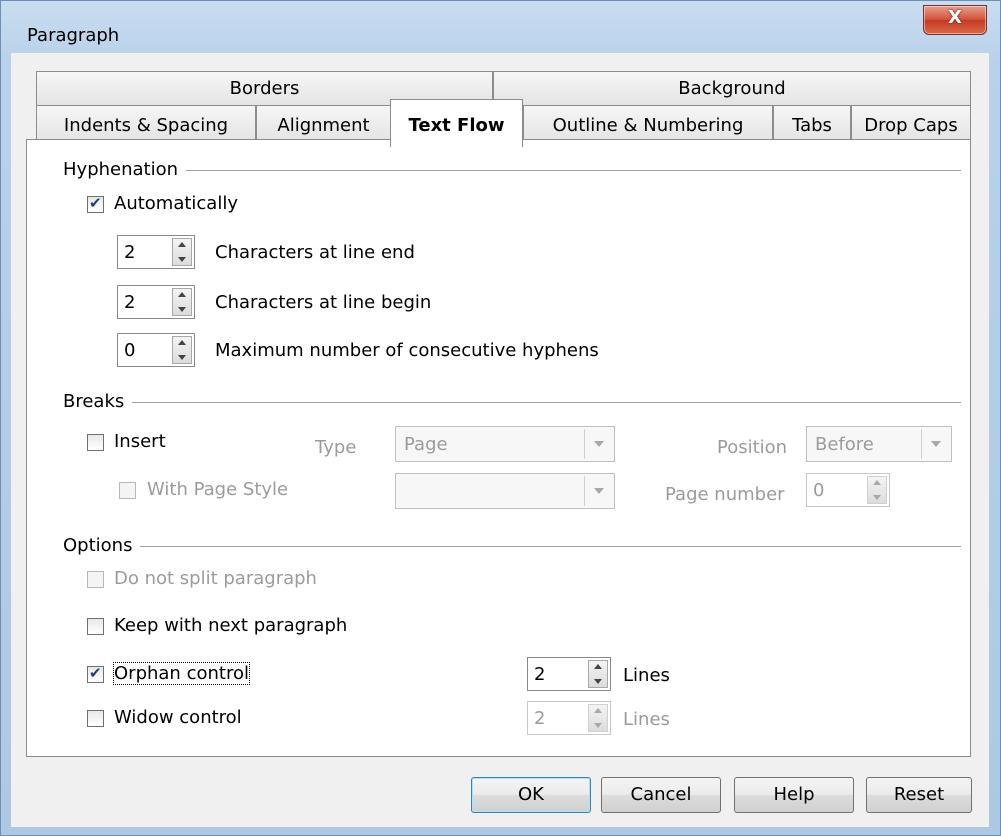 Image resolution: width=1001 pixels, height=836 pixels. Describe the element at coordinates (812, 125) in the screenshot. I see `tab-label: Tabs` at that location.